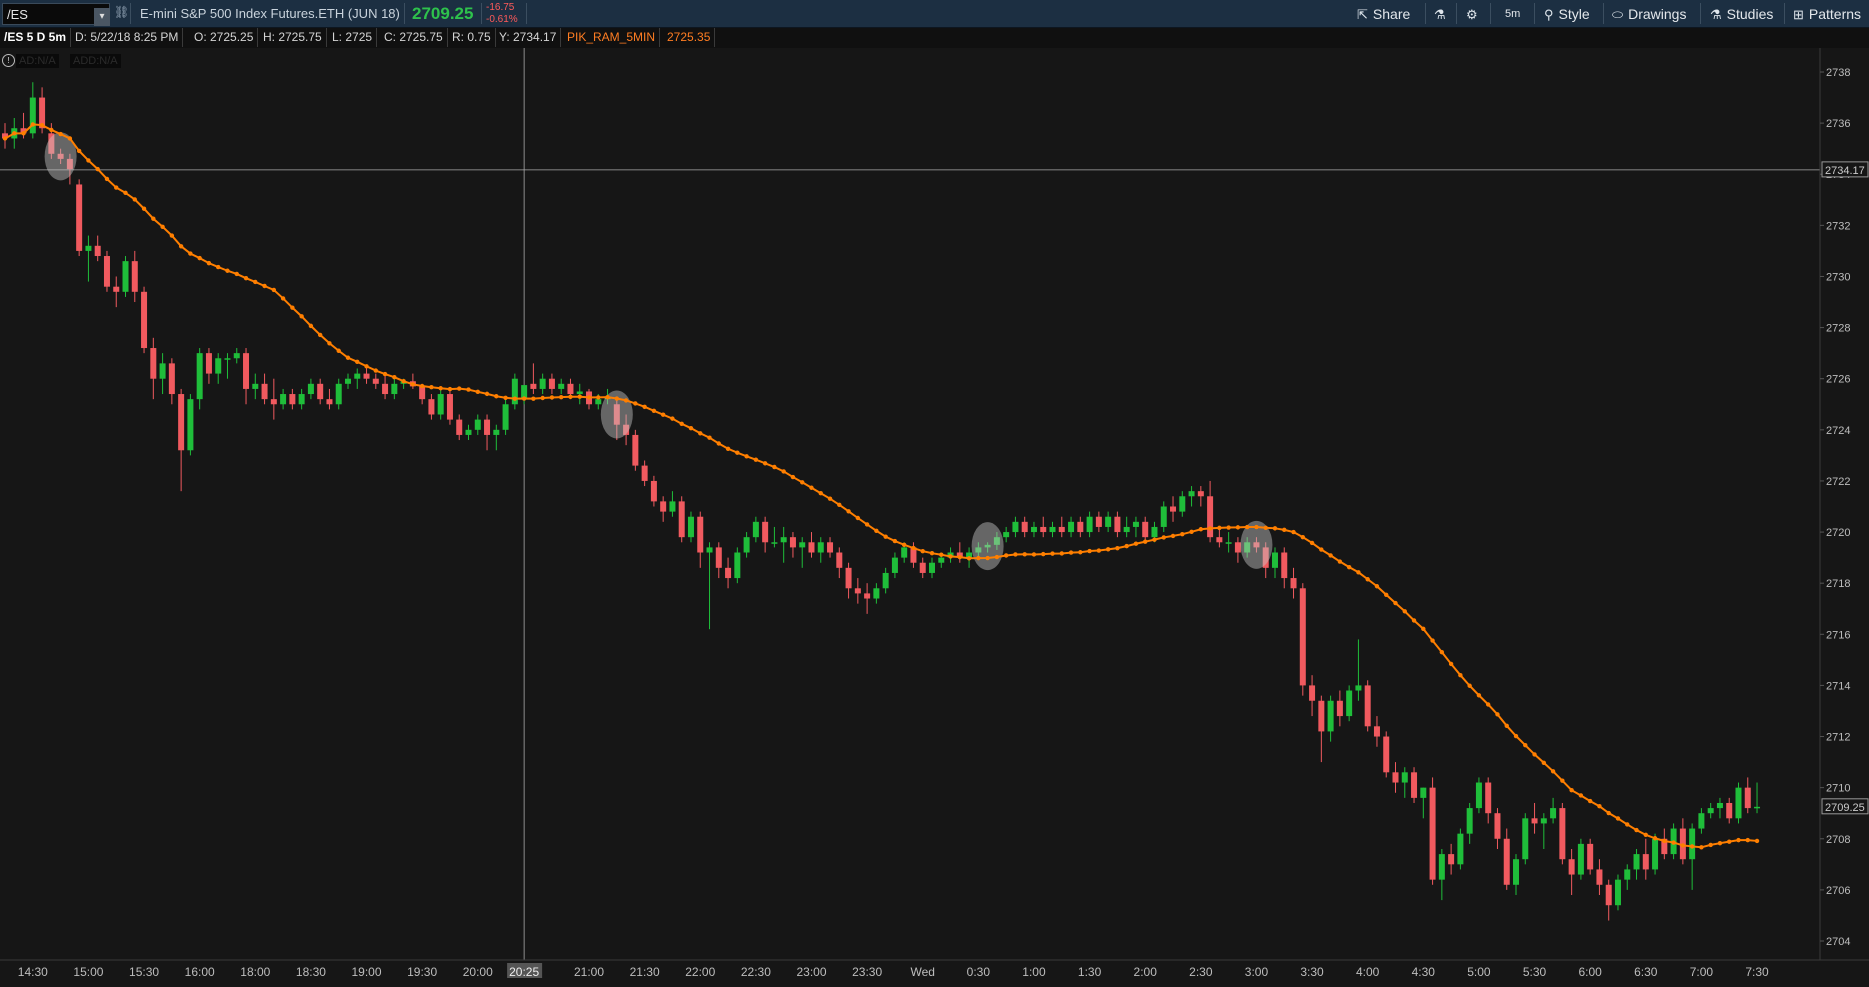 This screenshot has width=1869, height=987. I want to click on y-tick-label: 2712, so click(1838, 738).